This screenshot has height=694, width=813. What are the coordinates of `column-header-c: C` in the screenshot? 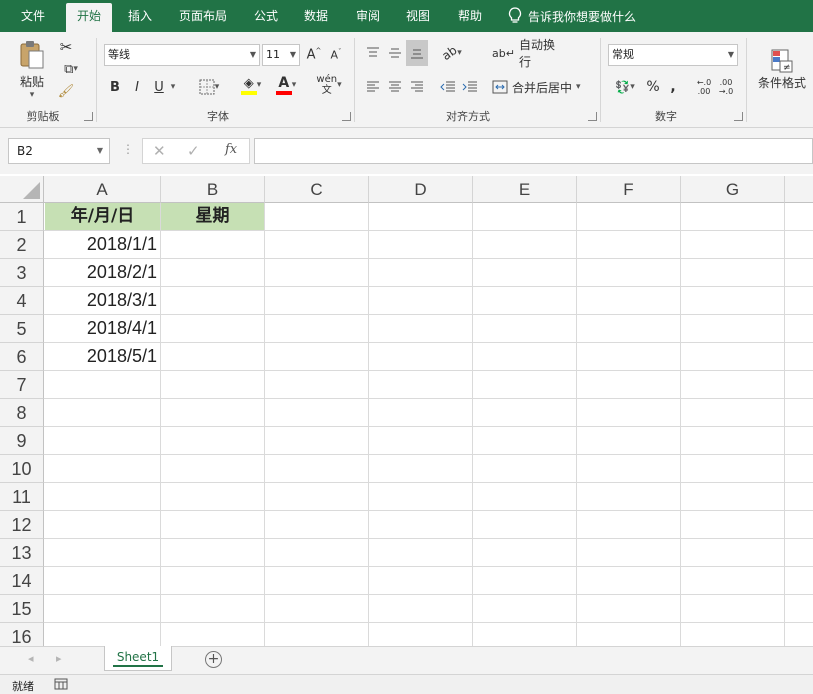 It's located at (317, 189).